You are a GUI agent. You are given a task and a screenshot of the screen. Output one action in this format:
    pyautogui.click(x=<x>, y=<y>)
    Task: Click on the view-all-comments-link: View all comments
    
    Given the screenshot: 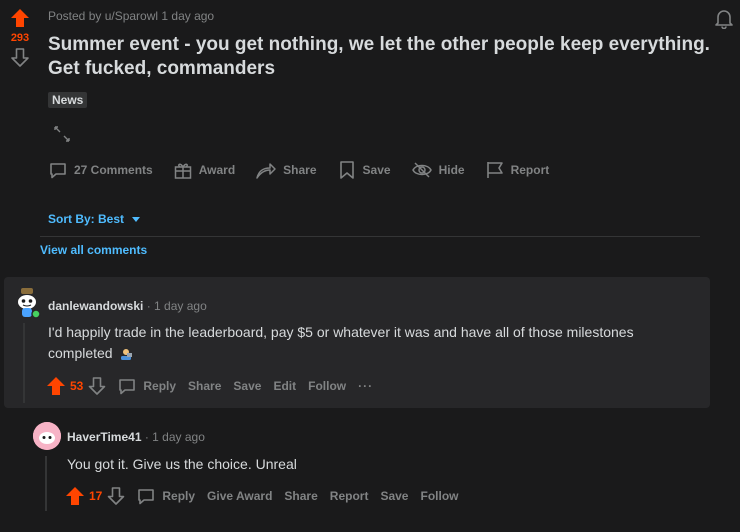 What is the action you would take?
    pyautogui.click(x=93, y=250)
    